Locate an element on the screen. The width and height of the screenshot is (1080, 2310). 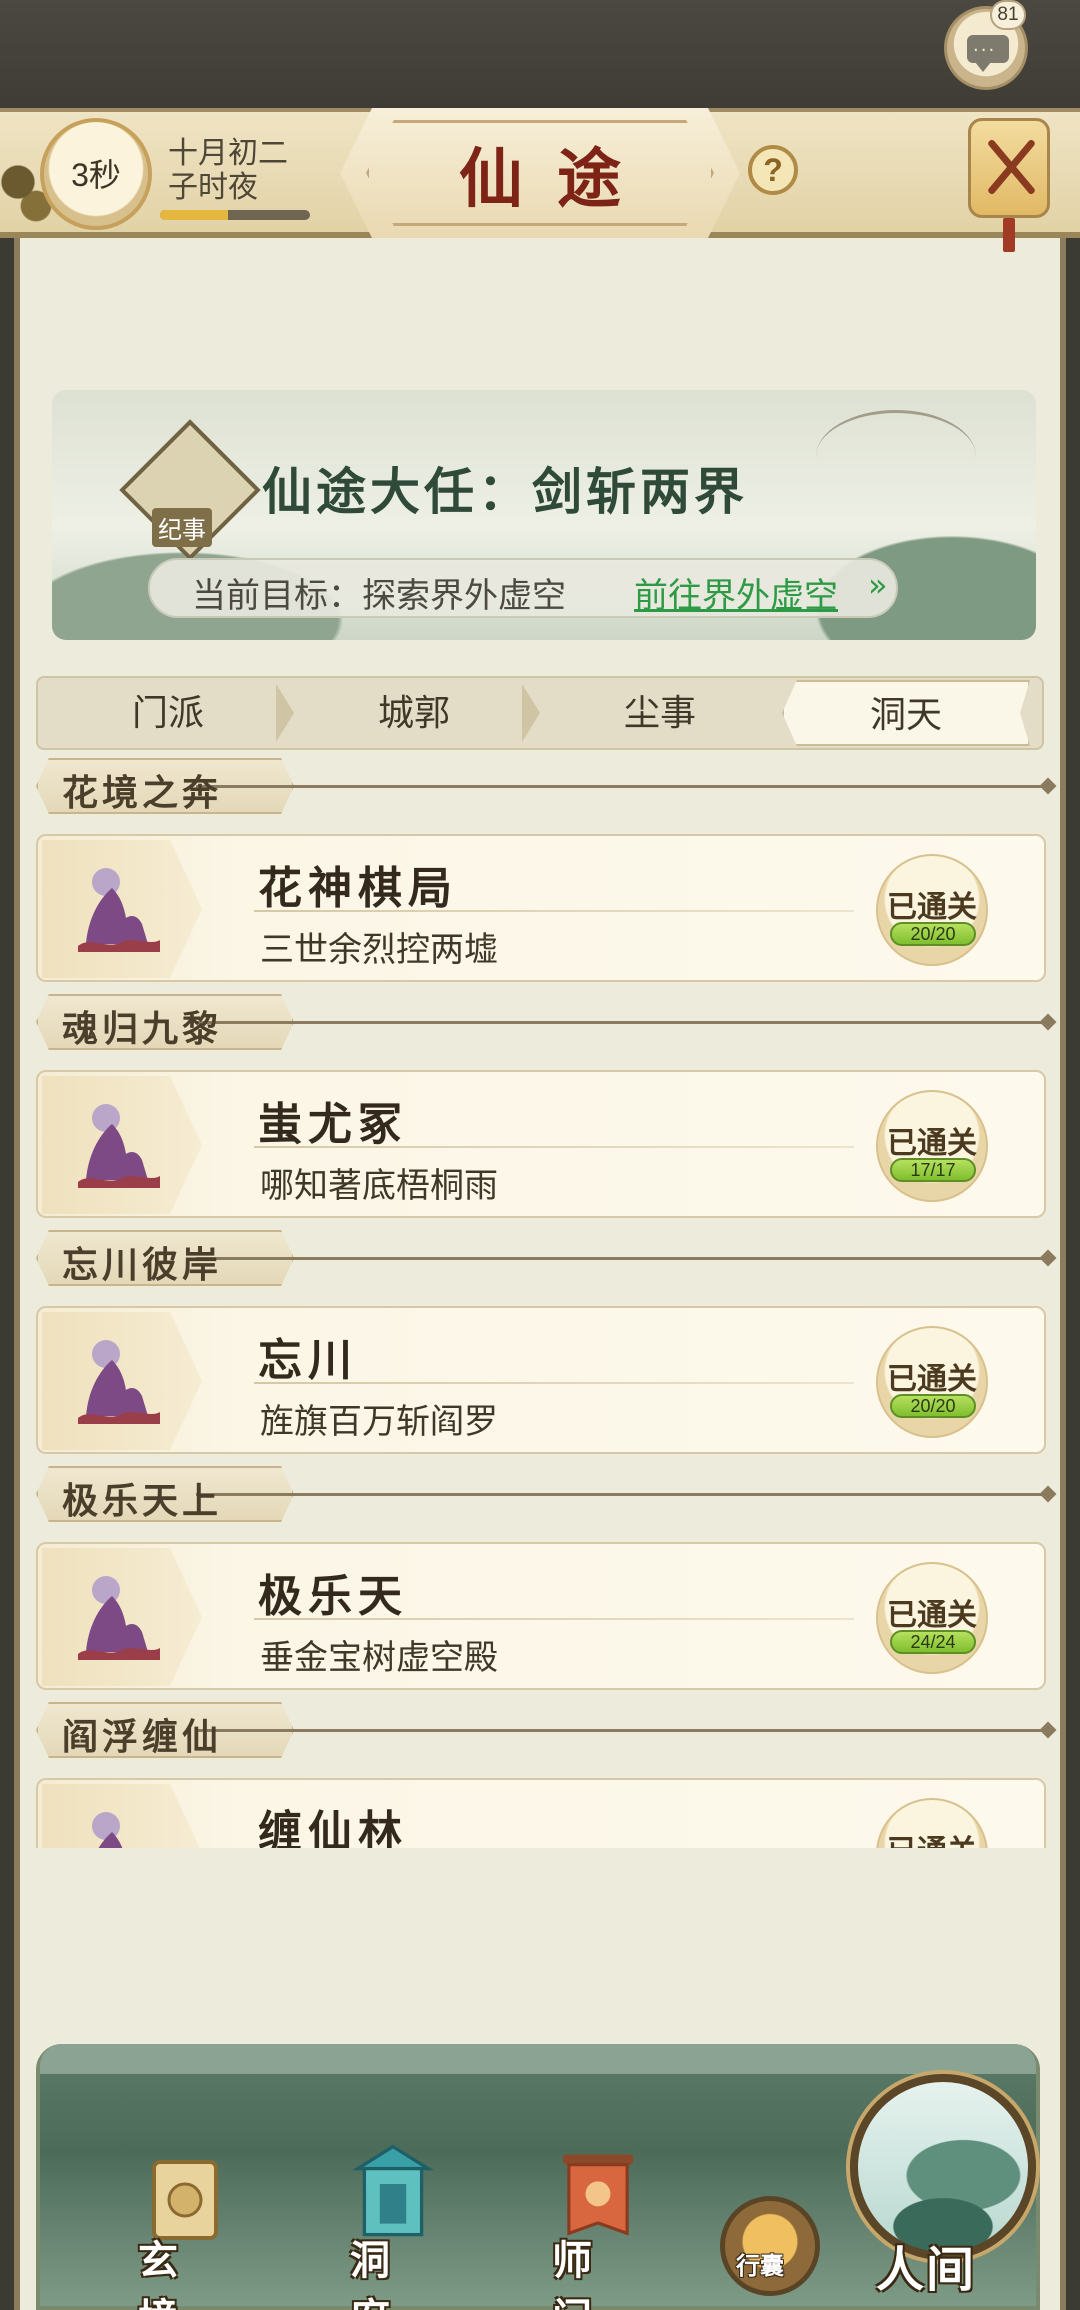
tab-city: 城郭 is located at coordinates (407, 713).